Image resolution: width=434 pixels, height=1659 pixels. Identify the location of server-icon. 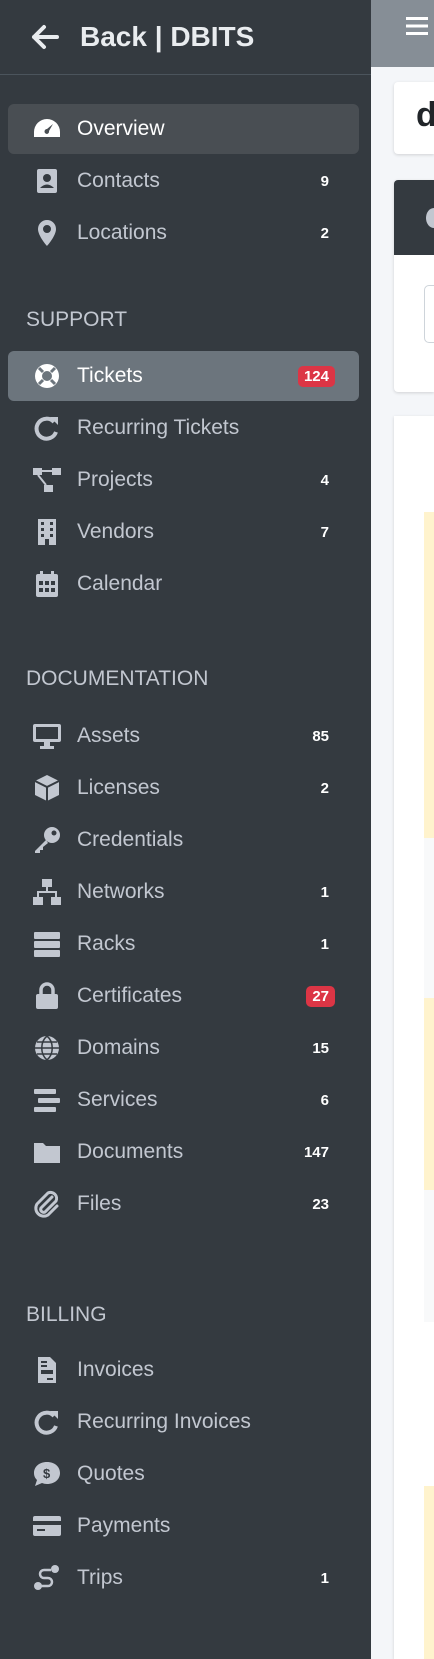
(49, 944).